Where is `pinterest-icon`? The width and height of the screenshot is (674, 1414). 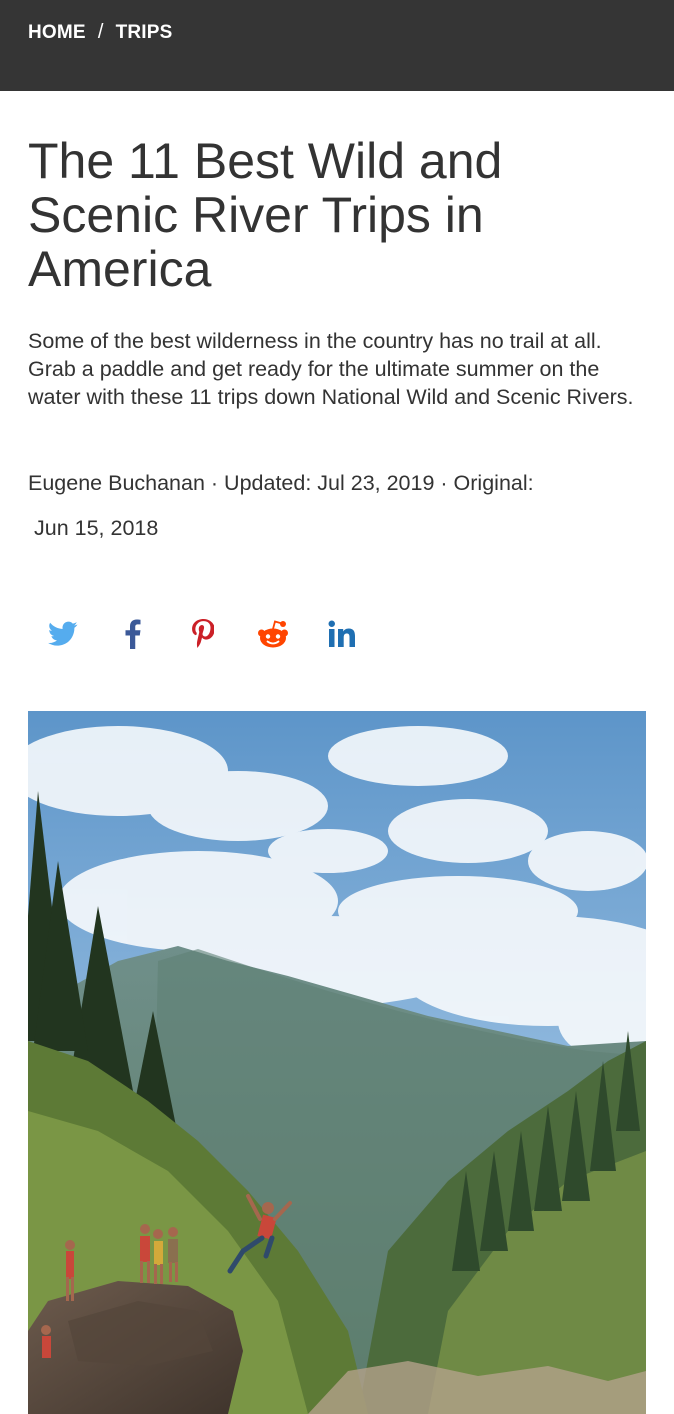 pinterest-icon is located at coordinates (203, 633).